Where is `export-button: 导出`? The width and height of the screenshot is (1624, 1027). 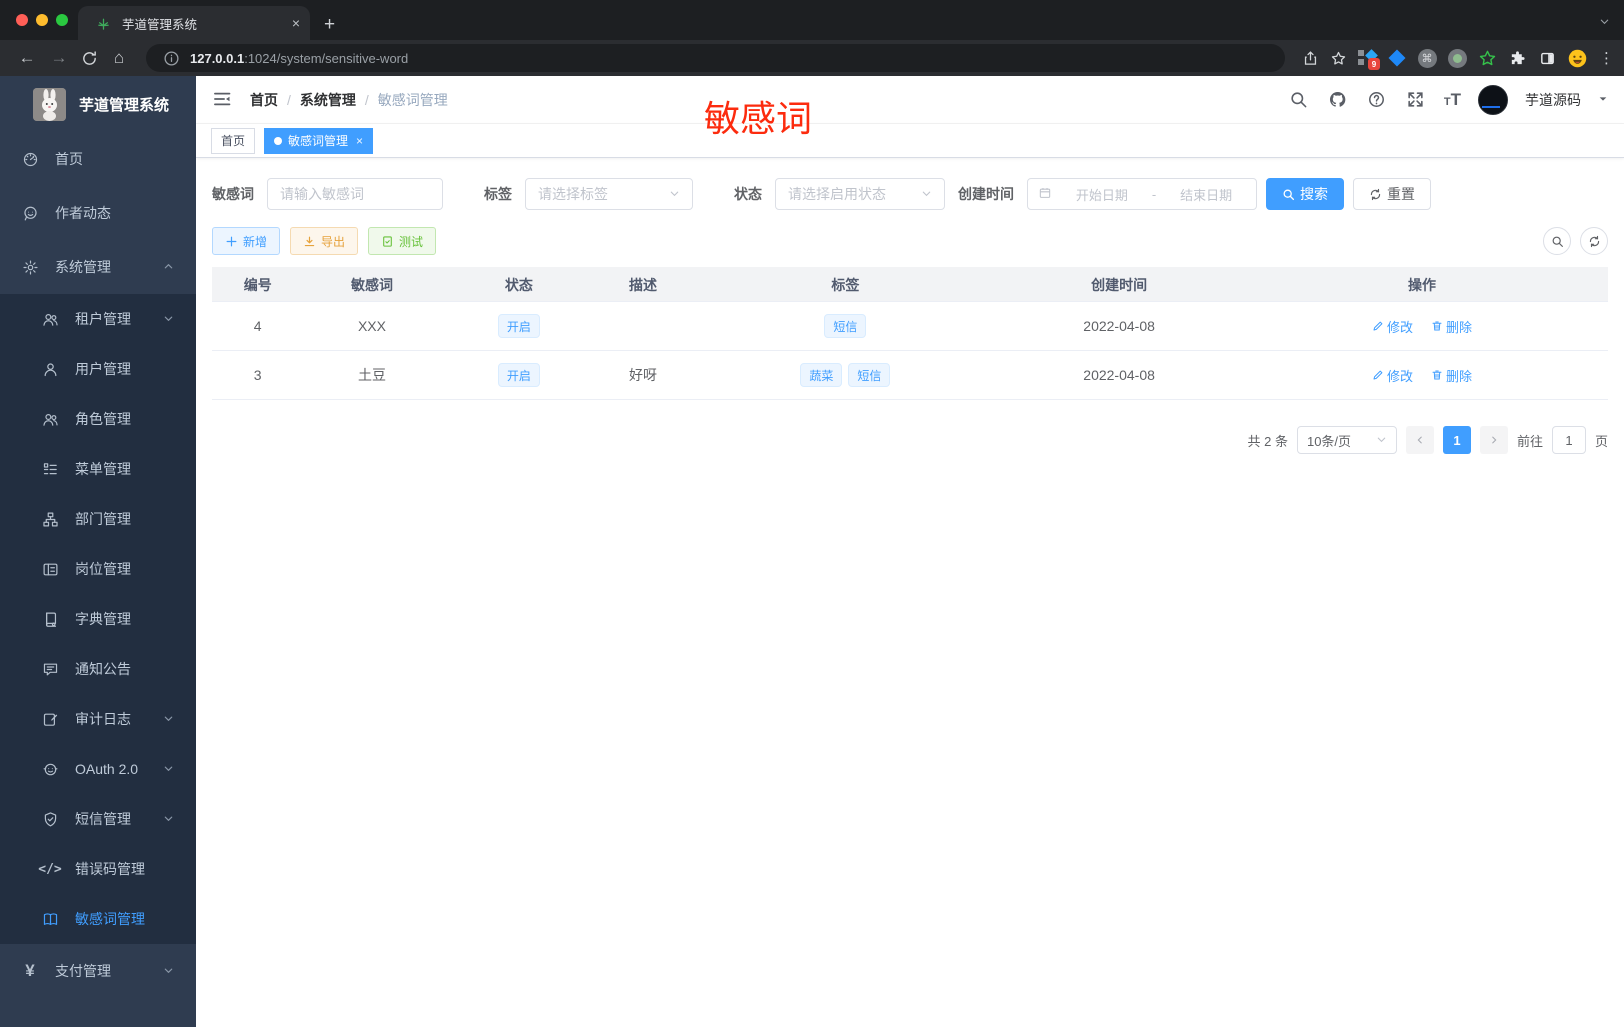
export-button: 导出 is located at coordinates (324, 241).